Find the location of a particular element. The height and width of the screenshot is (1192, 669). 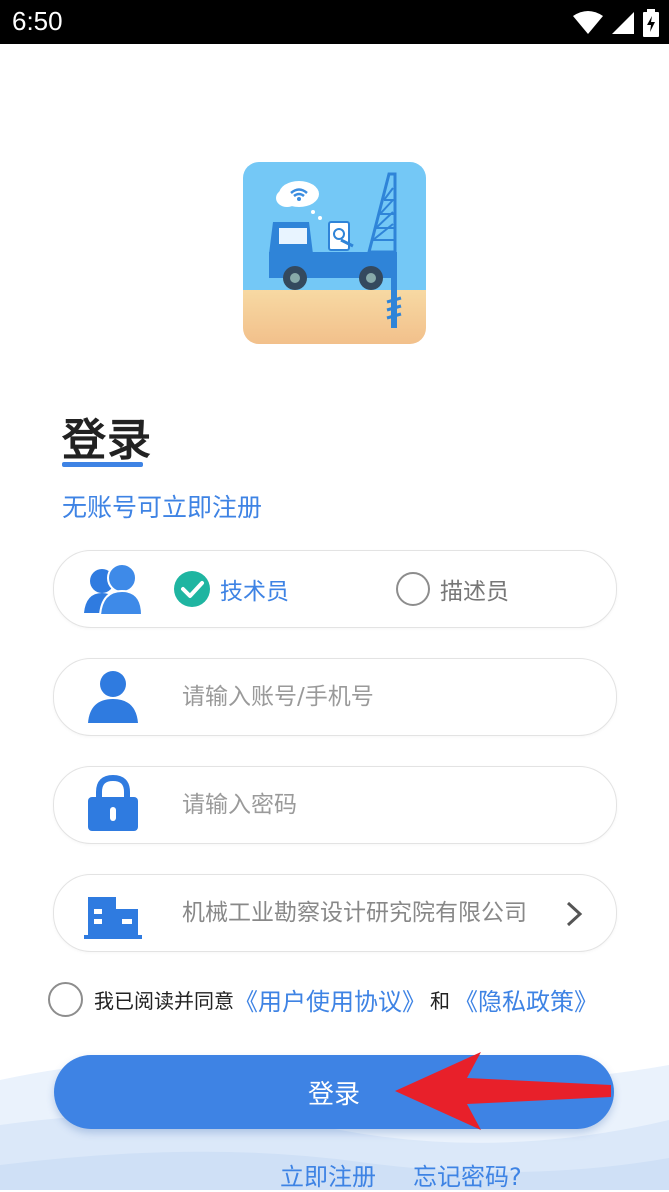

status-bar: 6:50 is located at coordinates (334, 22).